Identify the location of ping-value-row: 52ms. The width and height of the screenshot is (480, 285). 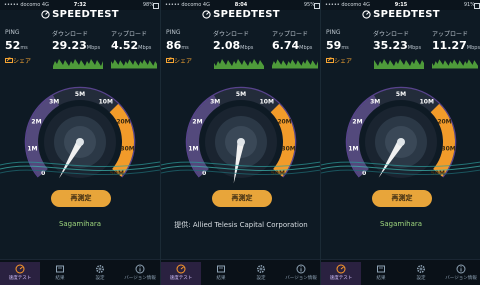
(16, 45).